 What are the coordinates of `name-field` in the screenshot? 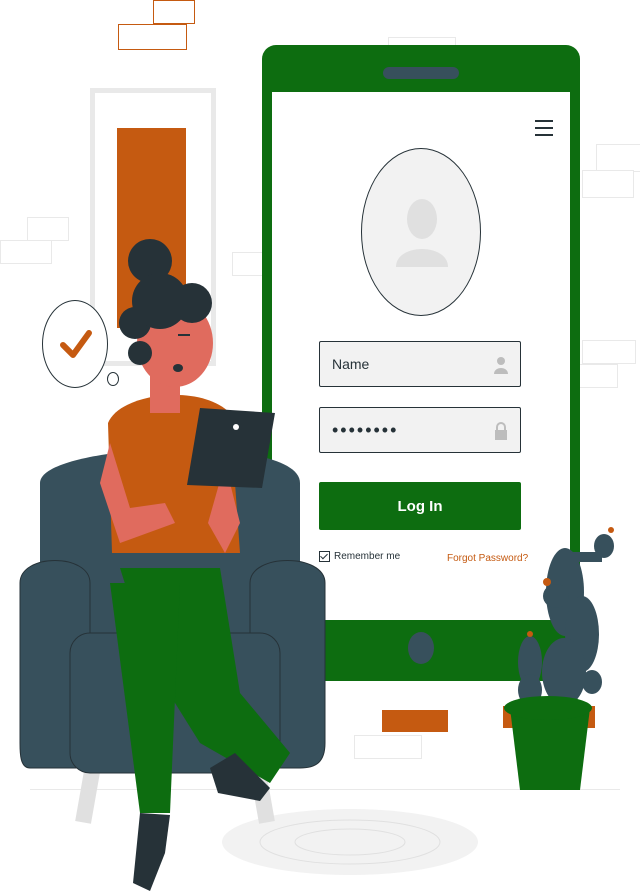 It's located at (420, 364).